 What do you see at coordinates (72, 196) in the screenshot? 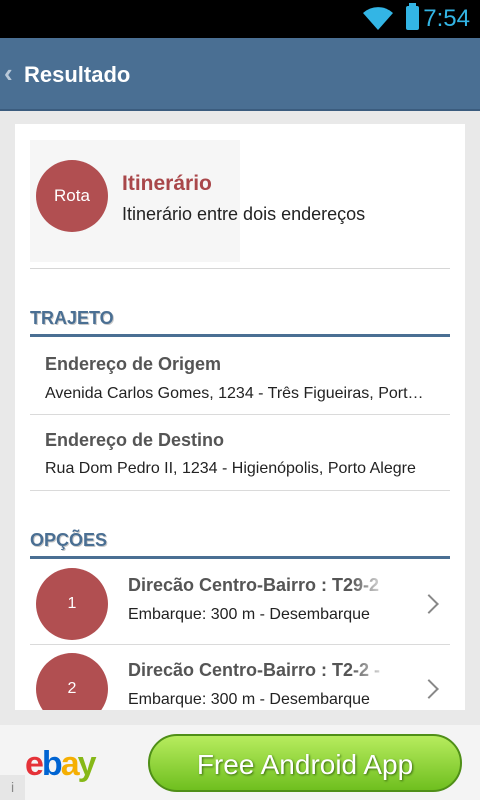
I see `route-badge: Rota` at bounding box center [72, 196].